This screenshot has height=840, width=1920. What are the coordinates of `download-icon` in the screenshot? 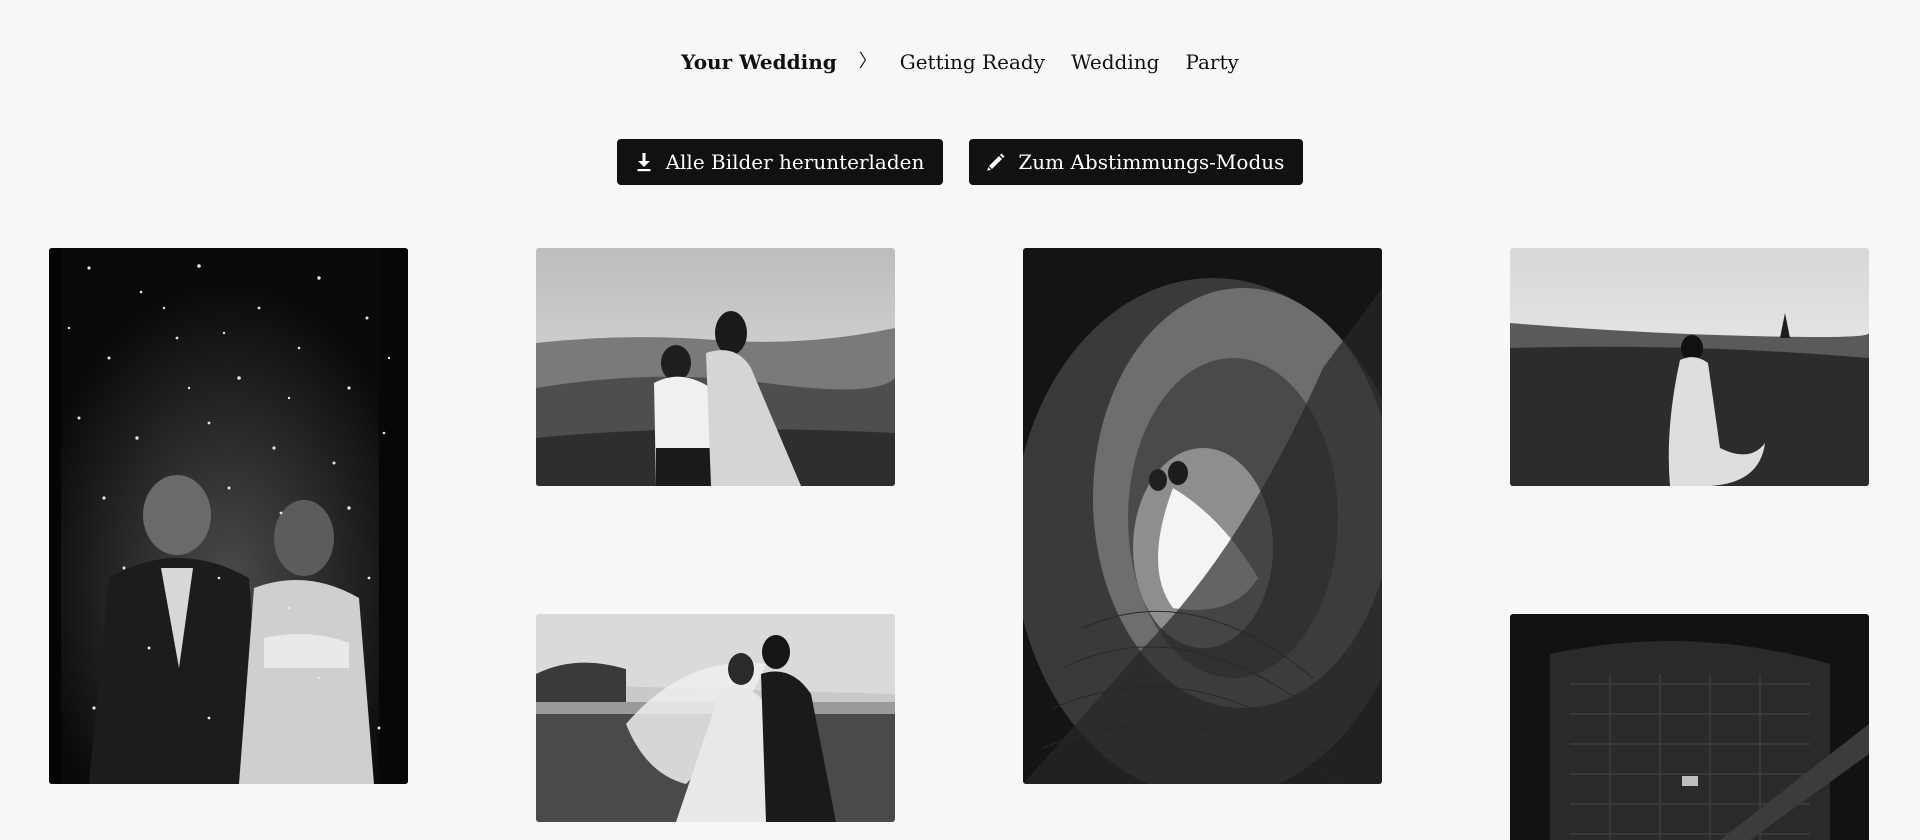 It's located at (644, 162).